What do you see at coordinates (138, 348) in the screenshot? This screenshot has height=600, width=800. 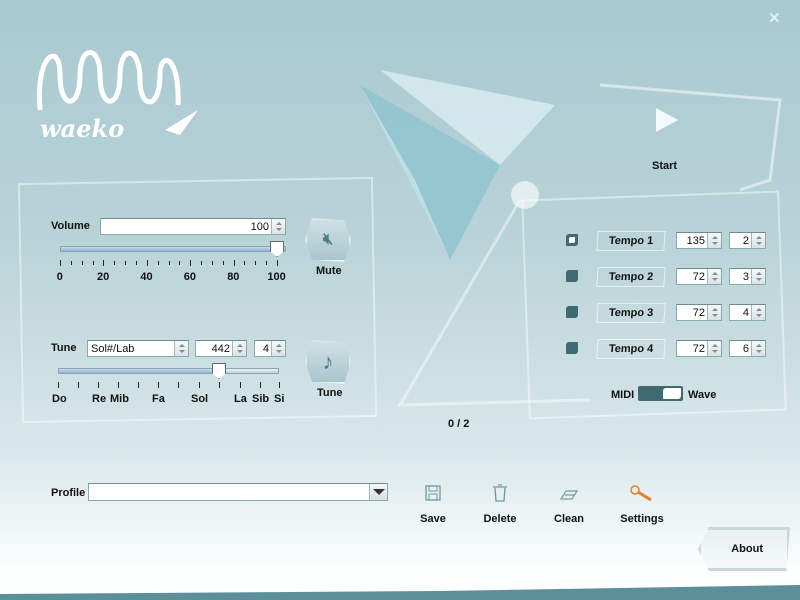 I see `note-input: Sol#/Lab` at bounding box center [138, 348].